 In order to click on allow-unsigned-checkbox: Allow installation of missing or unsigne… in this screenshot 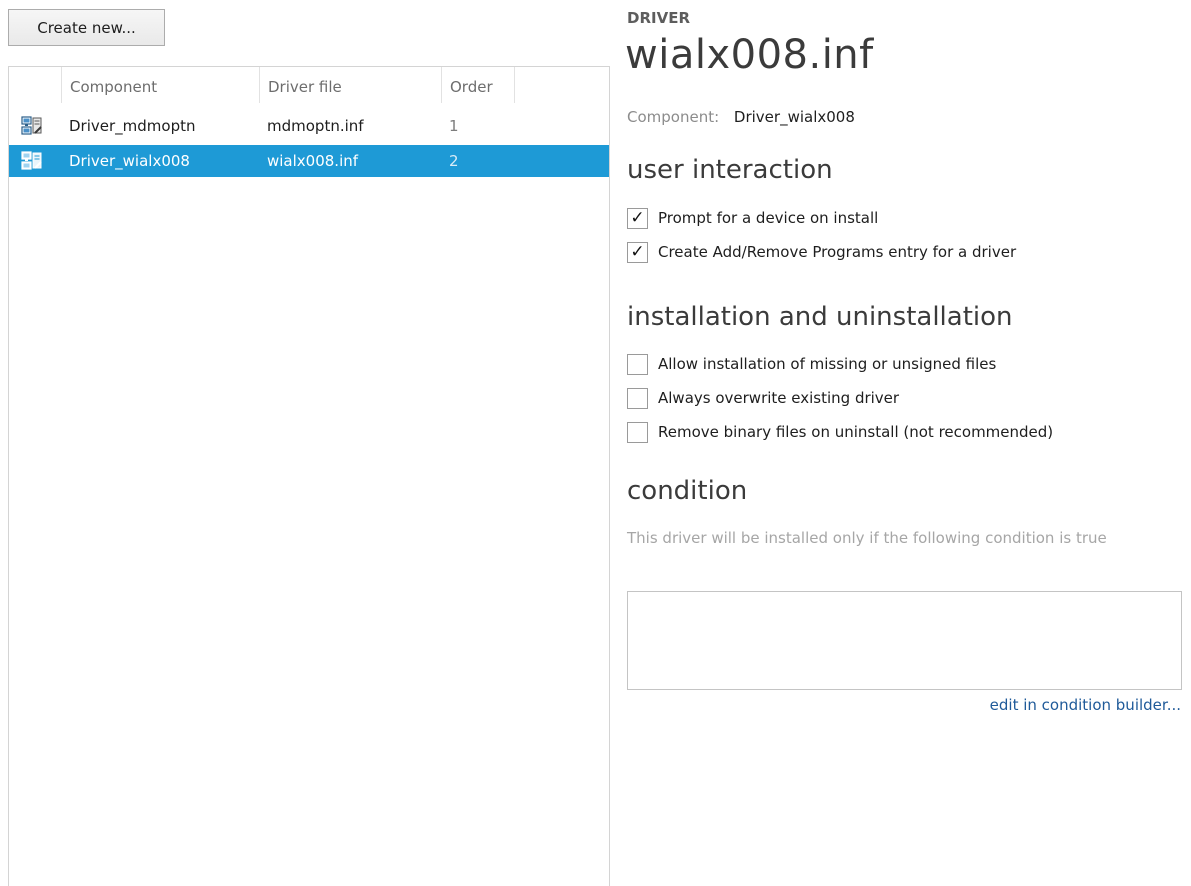, I will do `click(811, 364)`.